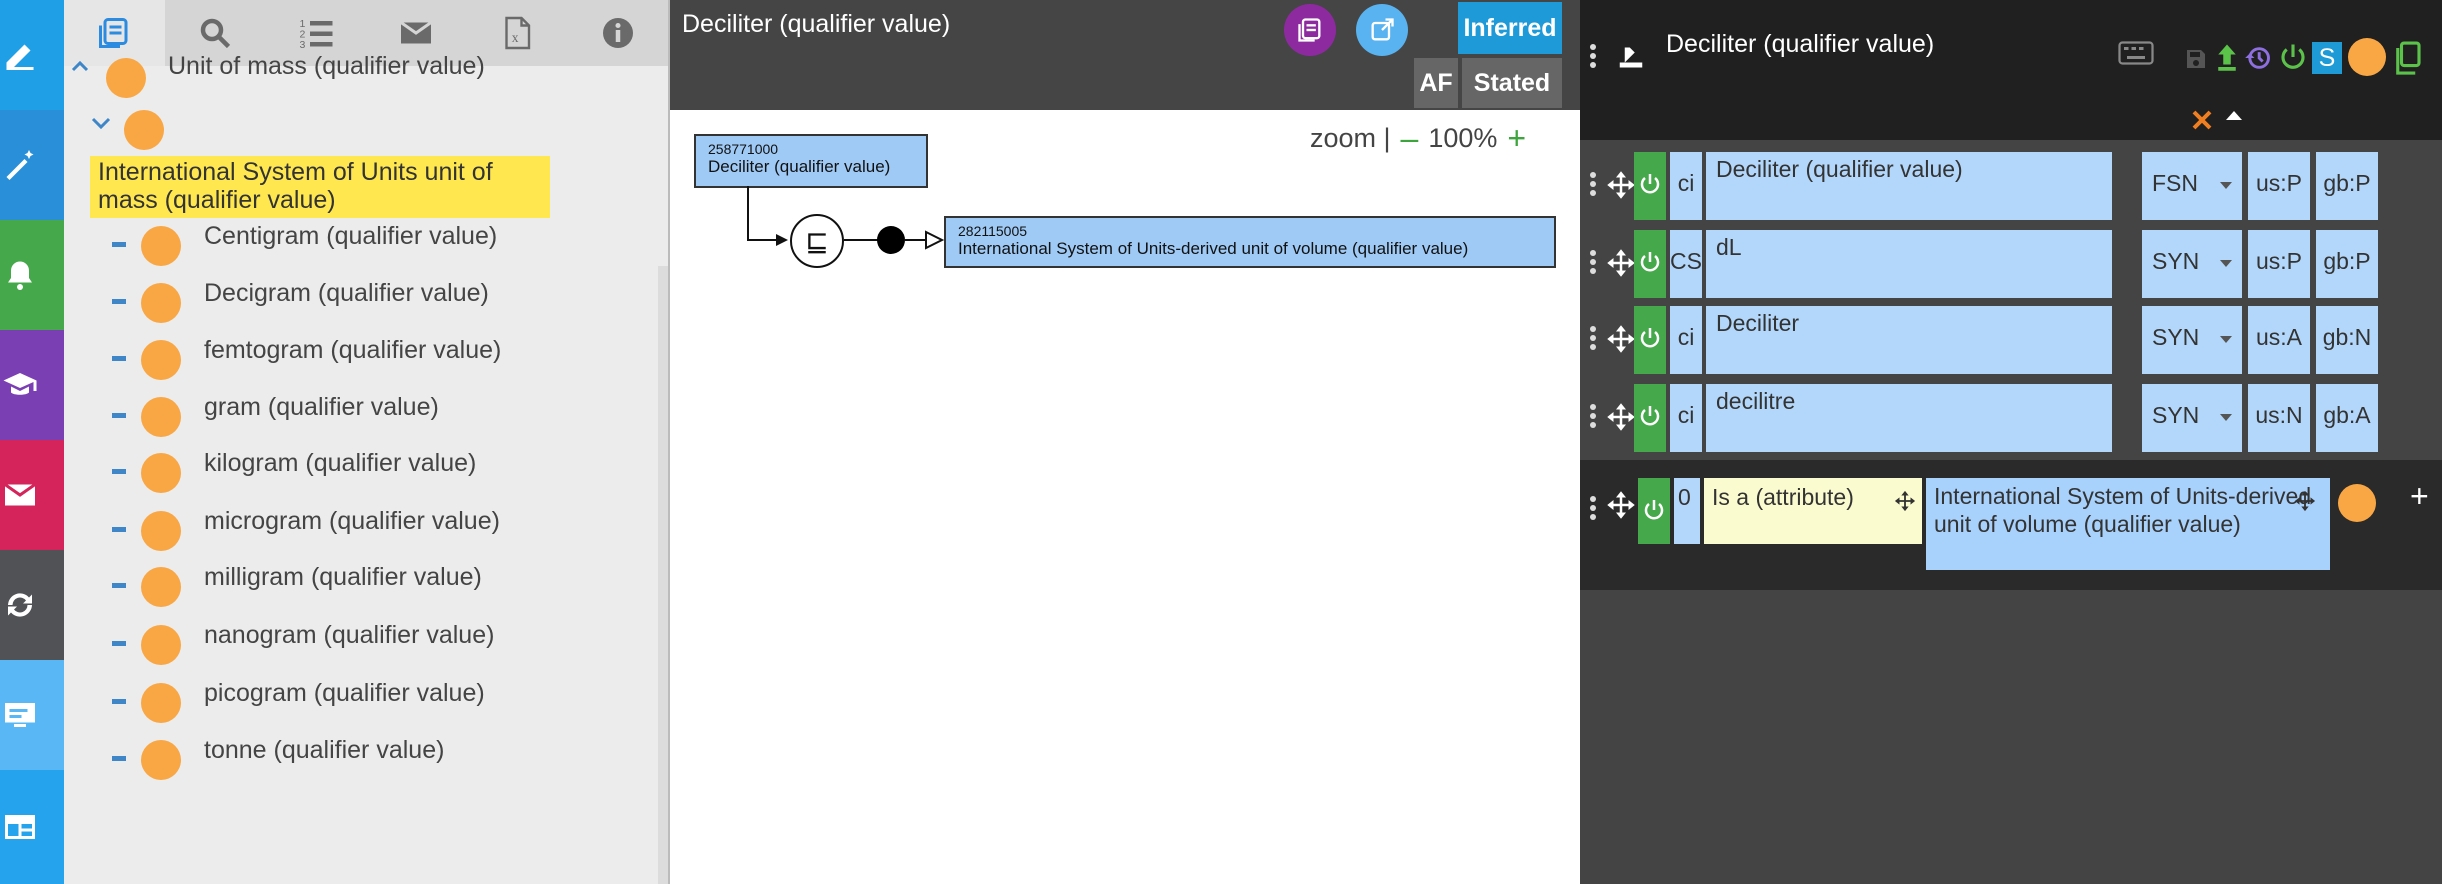 The height and width of the screenshot is (884, 2442). What do you see at coordinates (344, 470) in the screenshot?
I see `taxonomy-child-item: kilogram (qualifier value)` at bounding box center [344, 470].